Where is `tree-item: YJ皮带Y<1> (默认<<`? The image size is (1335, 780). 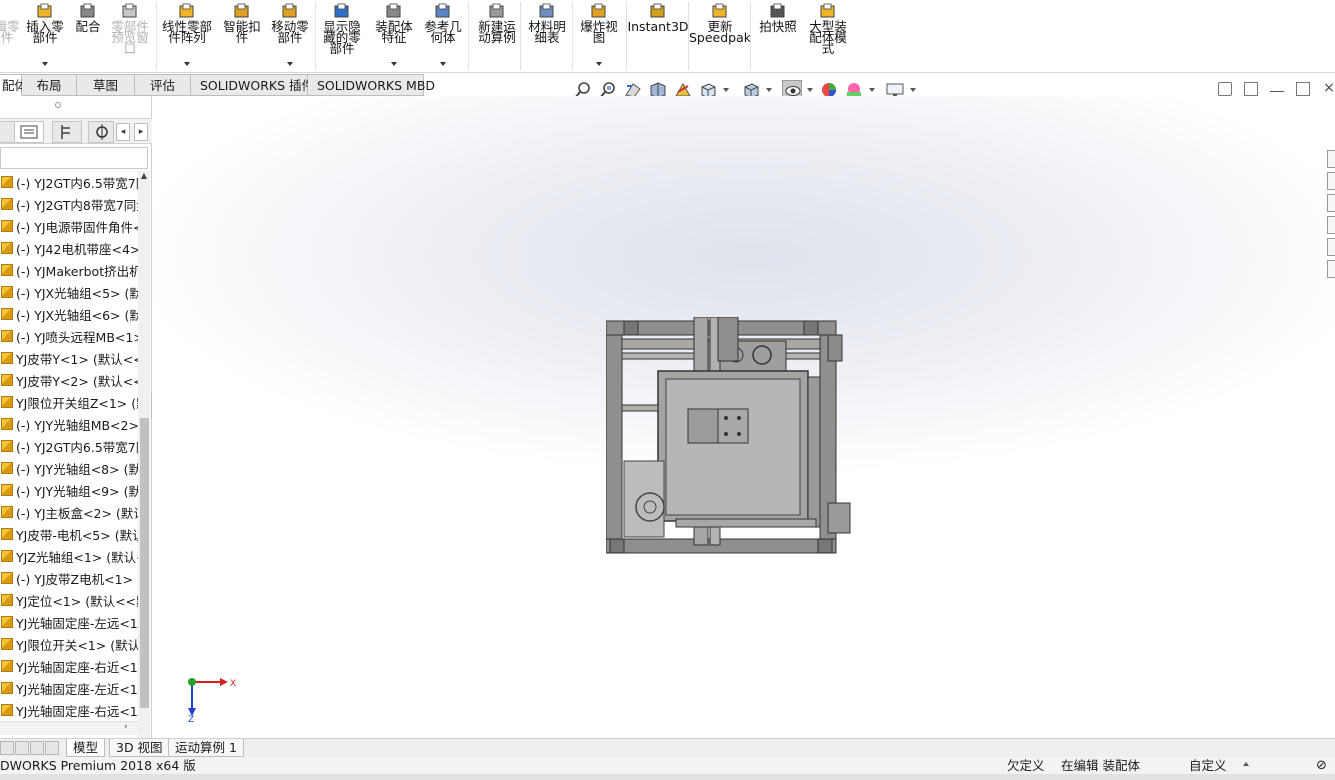 tree-item: YJ皮带Y<1> (默认<< is located at coordinates (69, 358).